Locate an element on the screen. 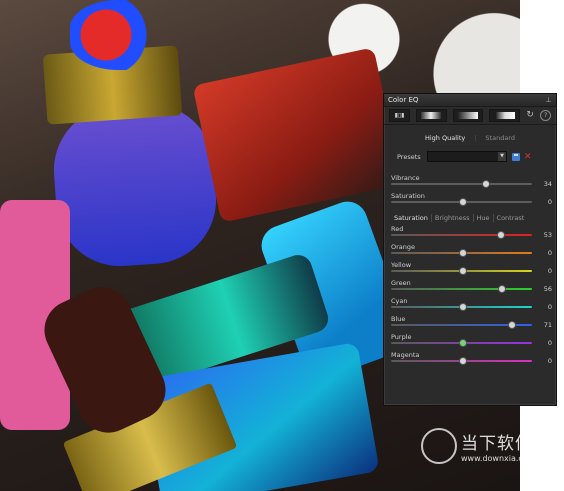 This screenshot has width=564, height=491. tab-saturation: Saturation is located at coordinates (411, 217).